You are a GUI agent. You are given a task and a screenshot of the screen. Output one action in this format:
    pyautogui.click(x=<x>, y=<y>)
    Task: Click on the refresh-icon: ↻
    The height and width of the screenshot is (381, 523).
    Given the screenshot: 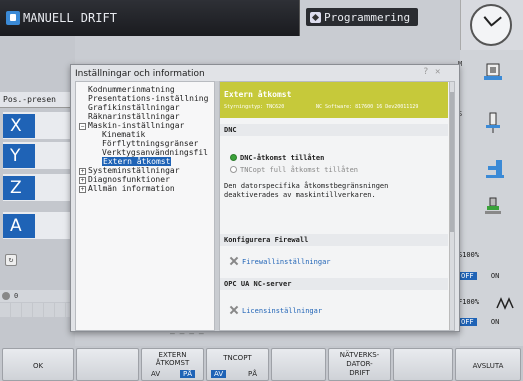 What is the action you would take?
    pyautogui.click(x=11, y=260)
    